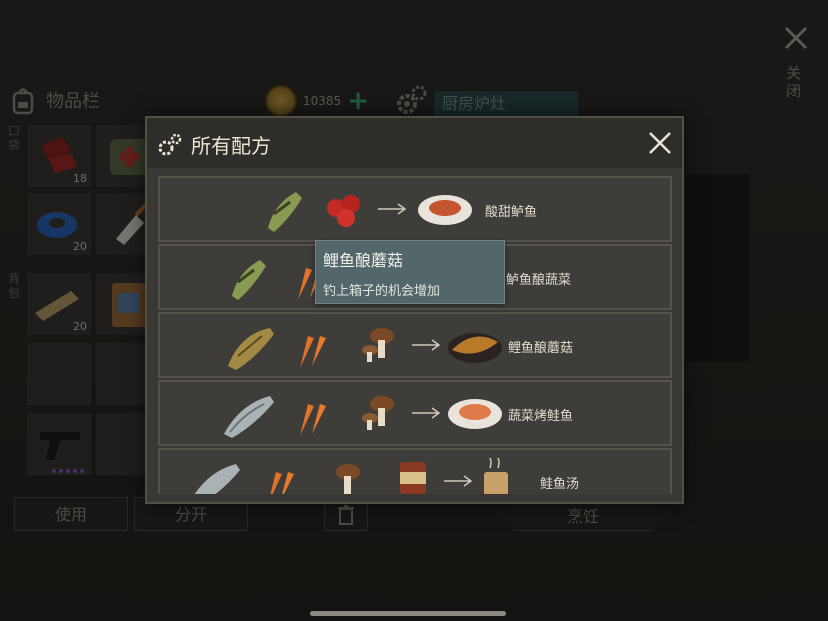 This screenshot has height=621, width=828. What do you see at coordinates (170, 144) in the screenshot?
I see `gears-icon` at bounding box center [170, 144].